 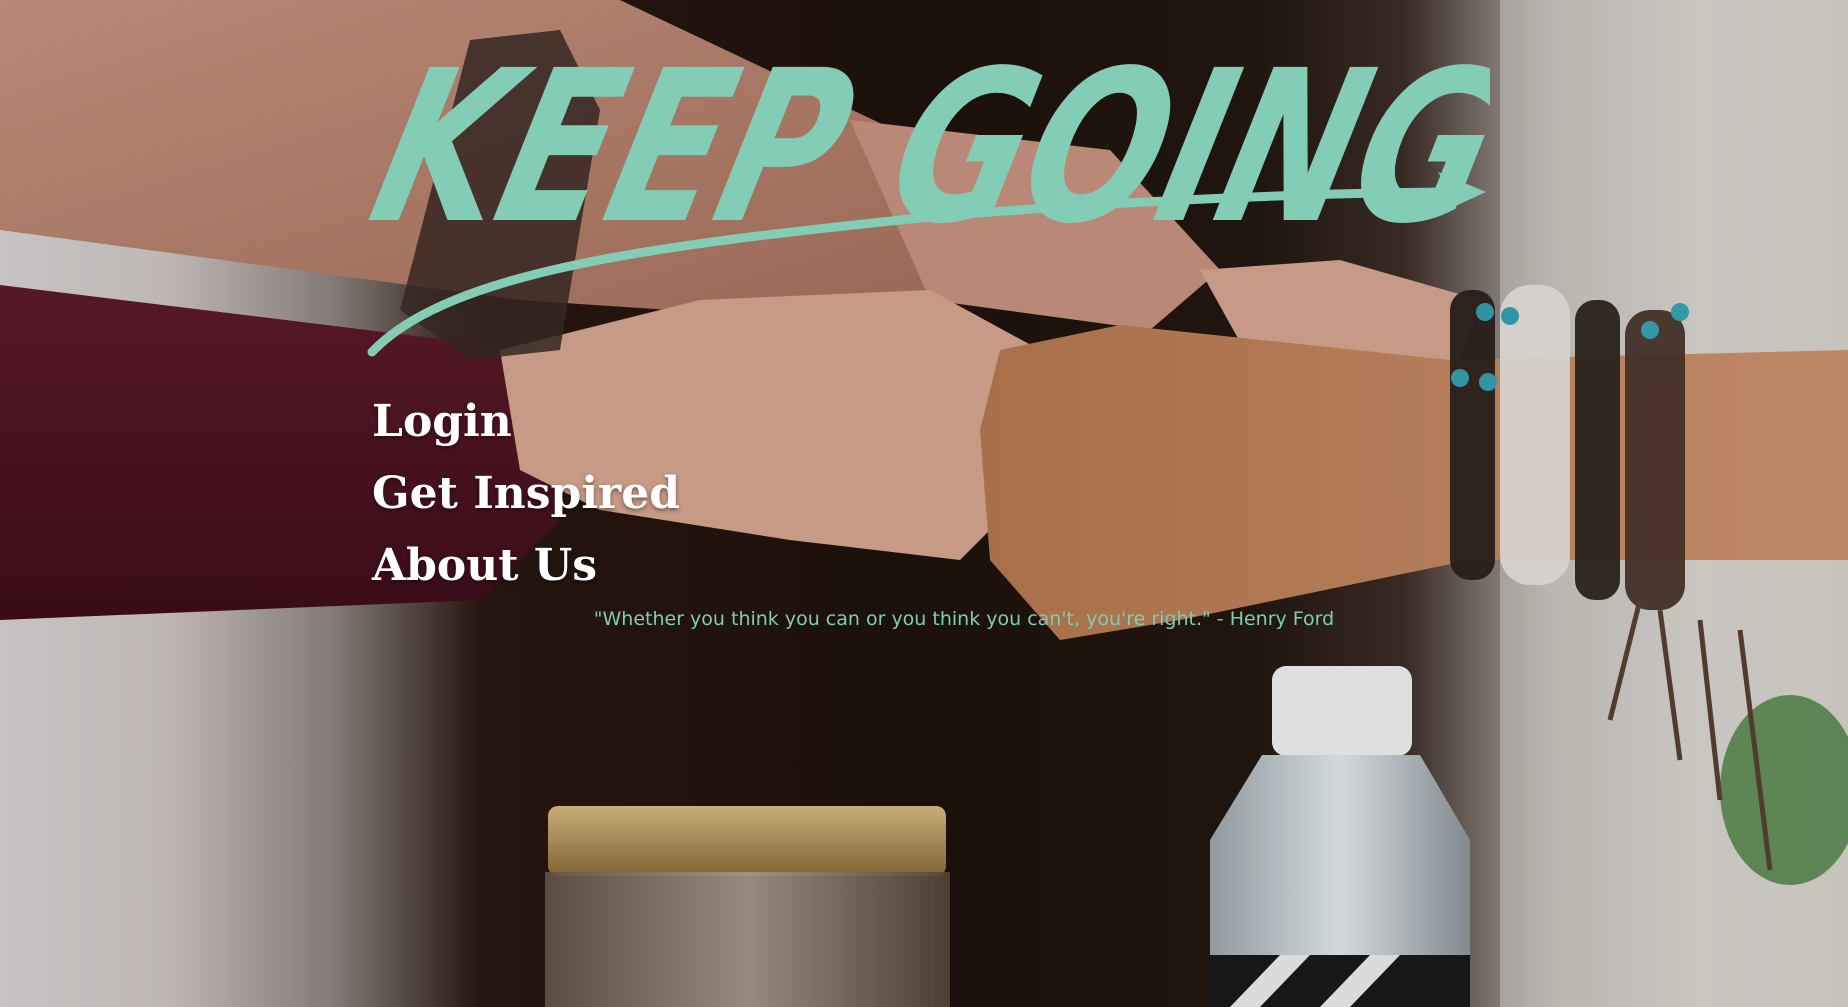 What do you see at coordinates (526, 422) in the screenshot?
I see `nav-item-login: Login` at bounding box center [526, 422].